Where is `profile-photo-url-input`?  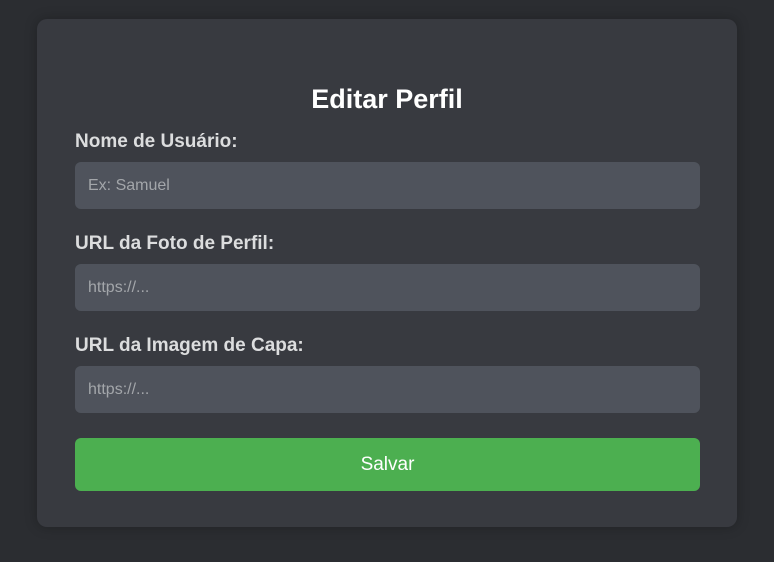
profile-photo-url-input is located at coordinates (387, 287).